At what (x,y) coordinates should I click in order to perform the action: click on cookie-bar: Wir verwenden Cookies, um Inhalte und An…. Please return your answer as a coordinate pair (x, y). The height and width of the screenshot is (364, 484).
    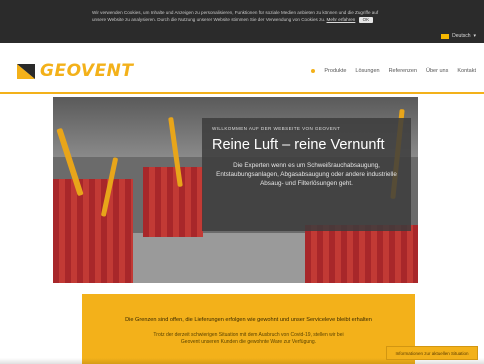
    Looking at the image, I should click on (242, 21).